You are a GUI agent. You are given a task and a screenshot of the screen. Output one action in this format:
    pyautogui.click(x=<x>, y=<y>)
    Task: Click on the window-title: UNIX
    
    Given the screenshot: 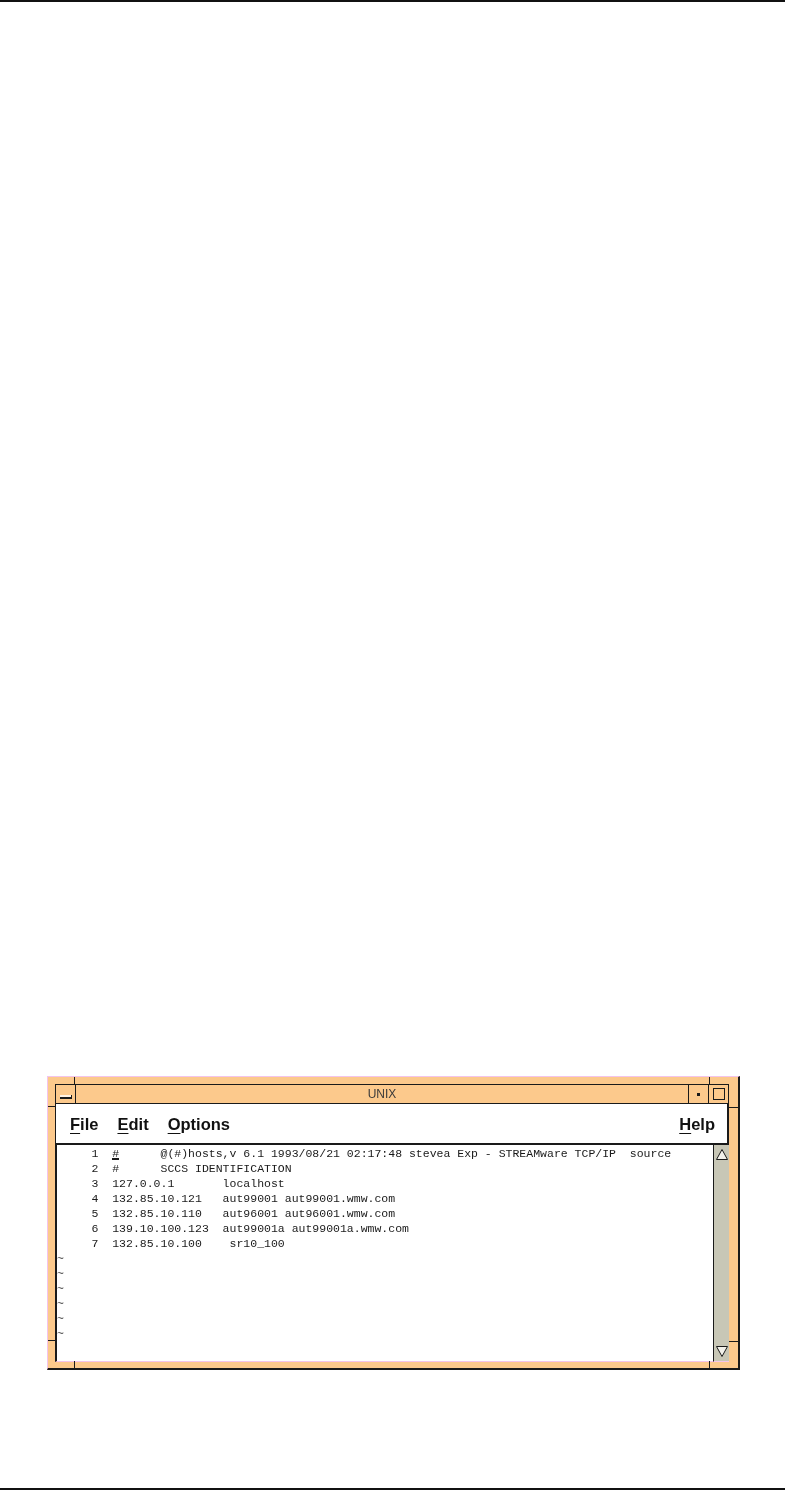 What is the action you would take?
    pyautogui.click(x=382, y=1094)
    